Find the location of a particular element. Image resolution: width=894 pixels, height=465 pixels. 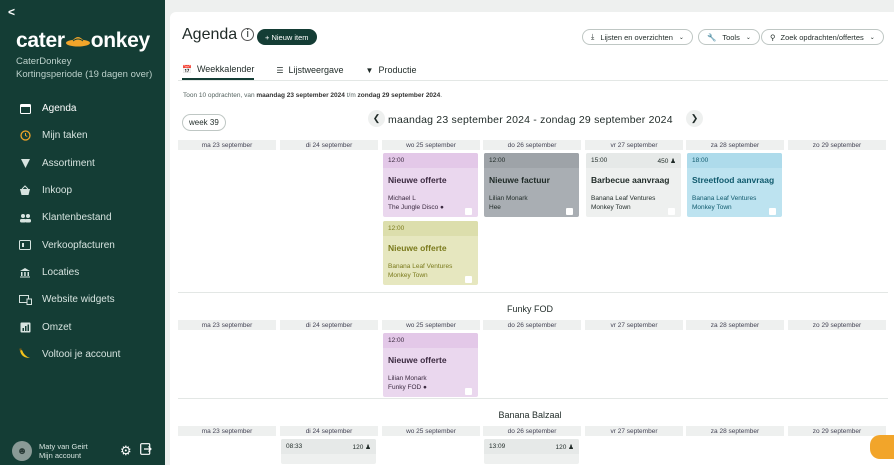

logo-text-left: cater is located at coordinates (40, 40).